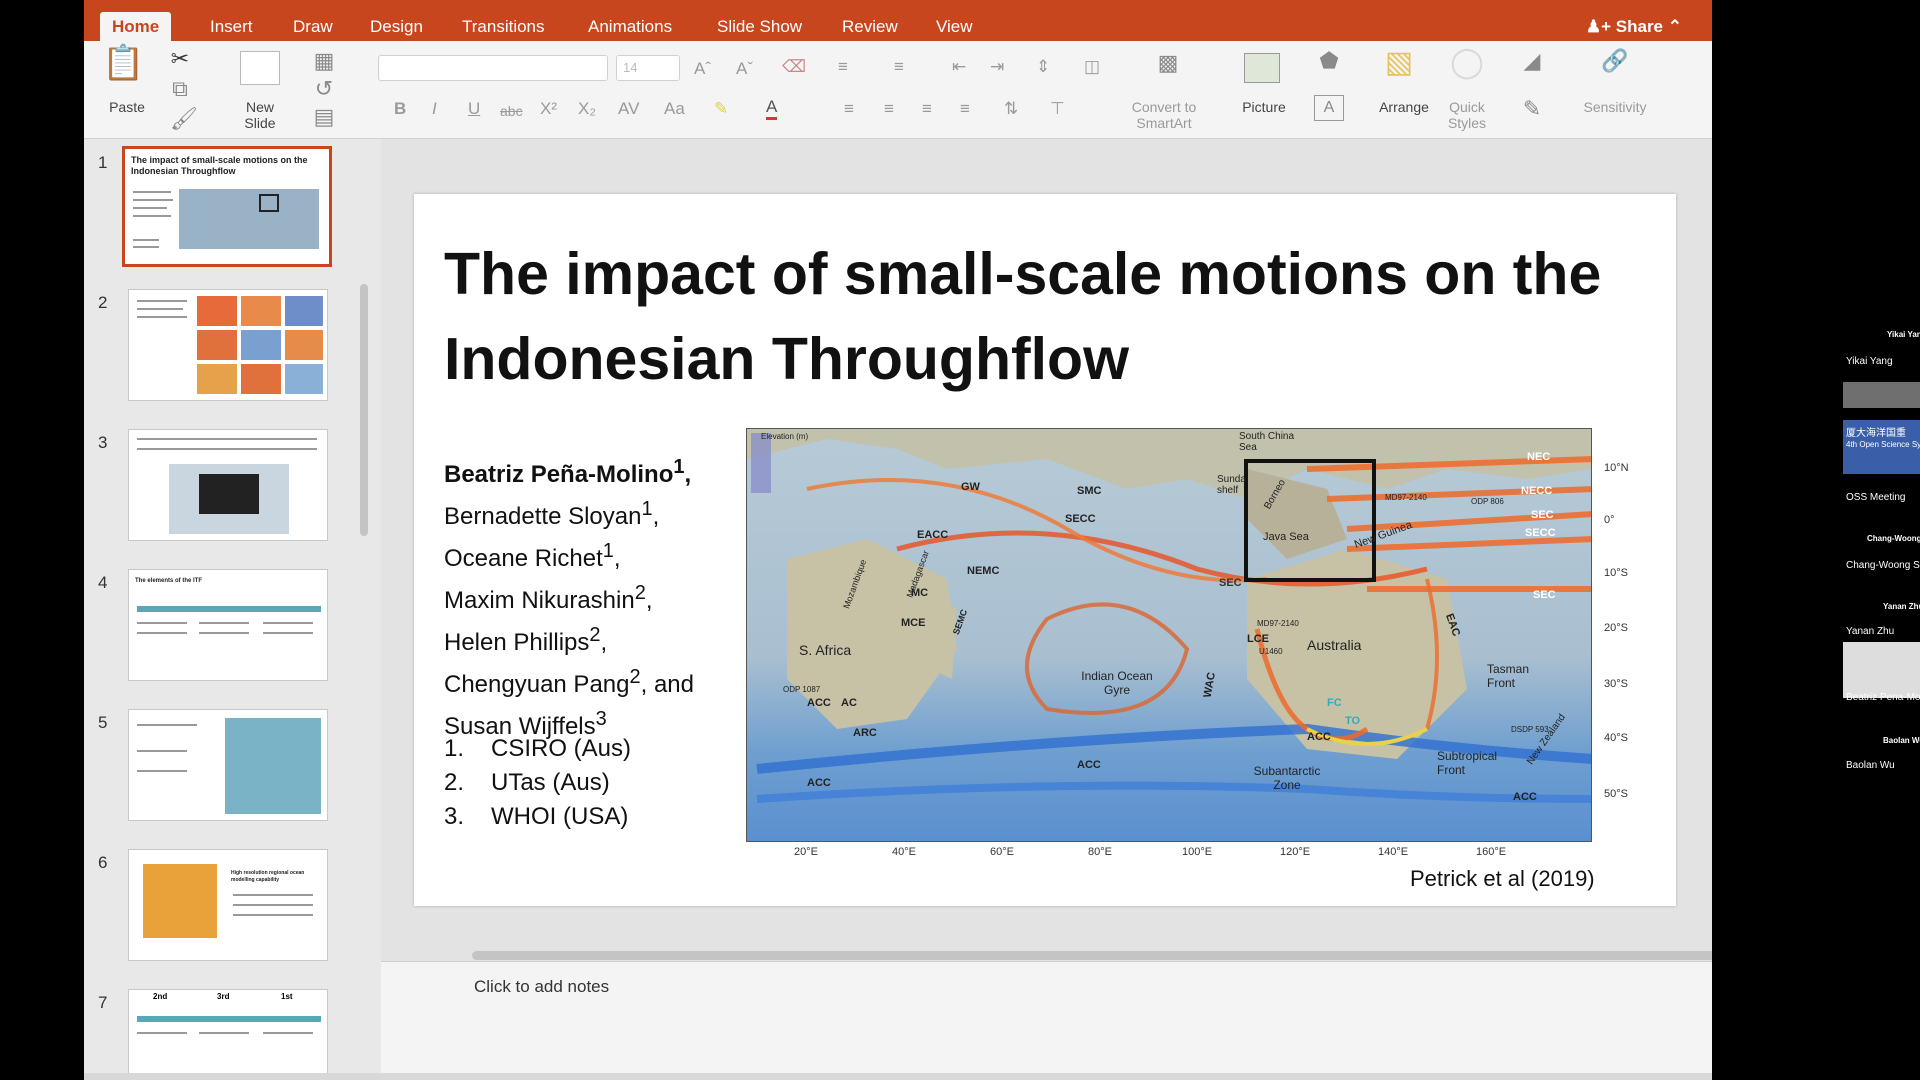  I want to click on share-button: ♟+ Share ⌃, so click(1634, 26).